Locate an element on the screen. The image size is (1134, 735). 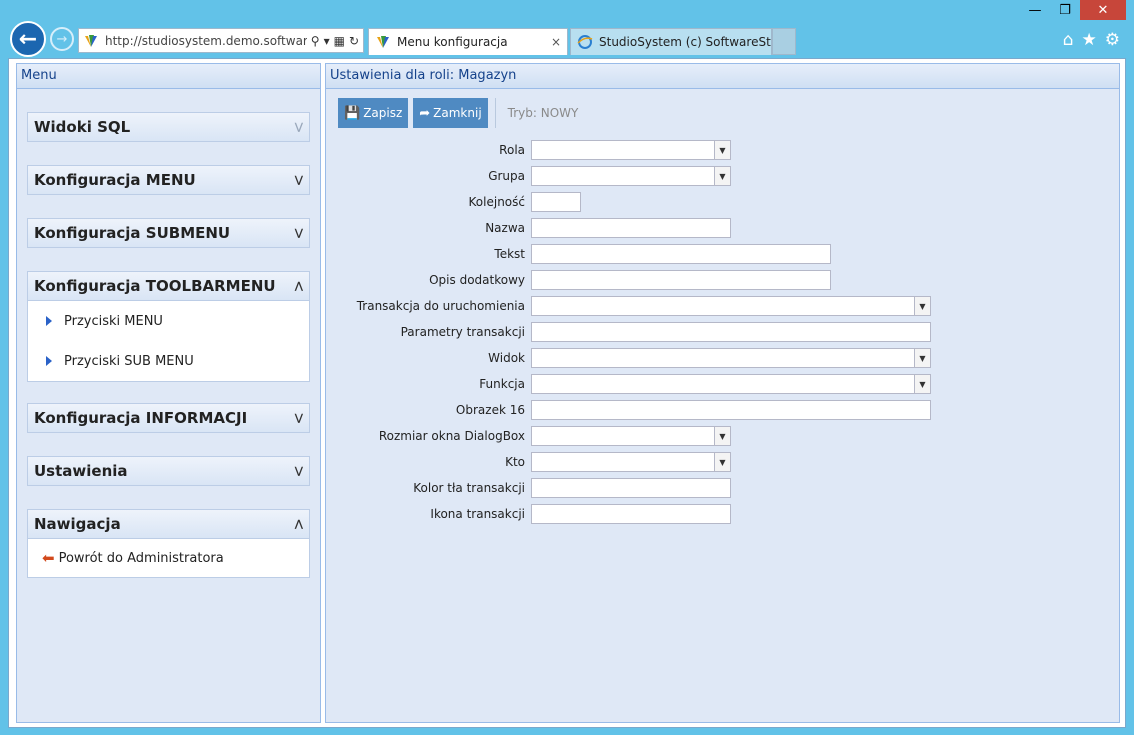
form-row-tekst: Tekst is located at coordinates (578, 254).